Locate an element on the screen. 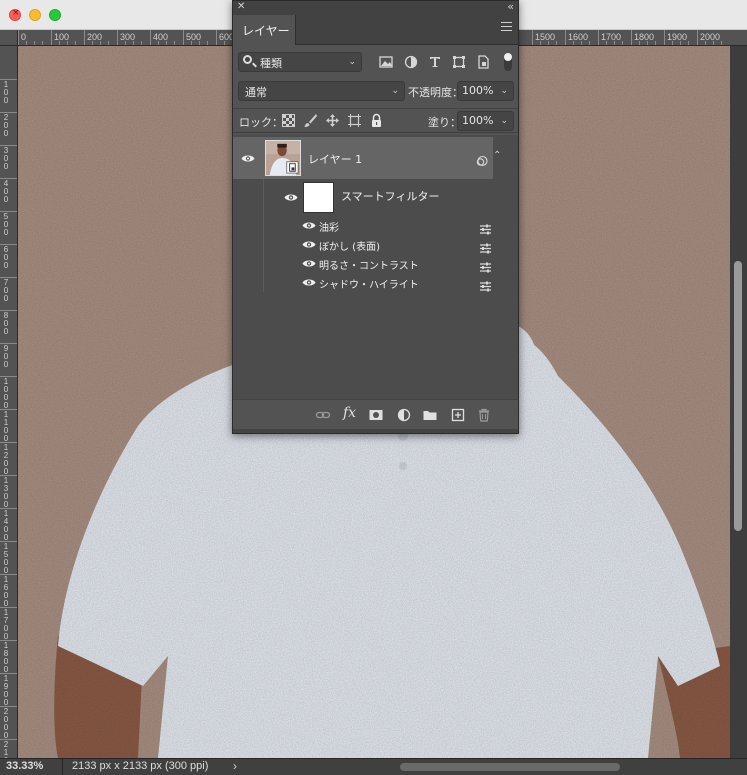 Image resolution: width=747 pixels, height=775 pixels. horizontal-scroll-thumb is located at coordinates (510, 767).